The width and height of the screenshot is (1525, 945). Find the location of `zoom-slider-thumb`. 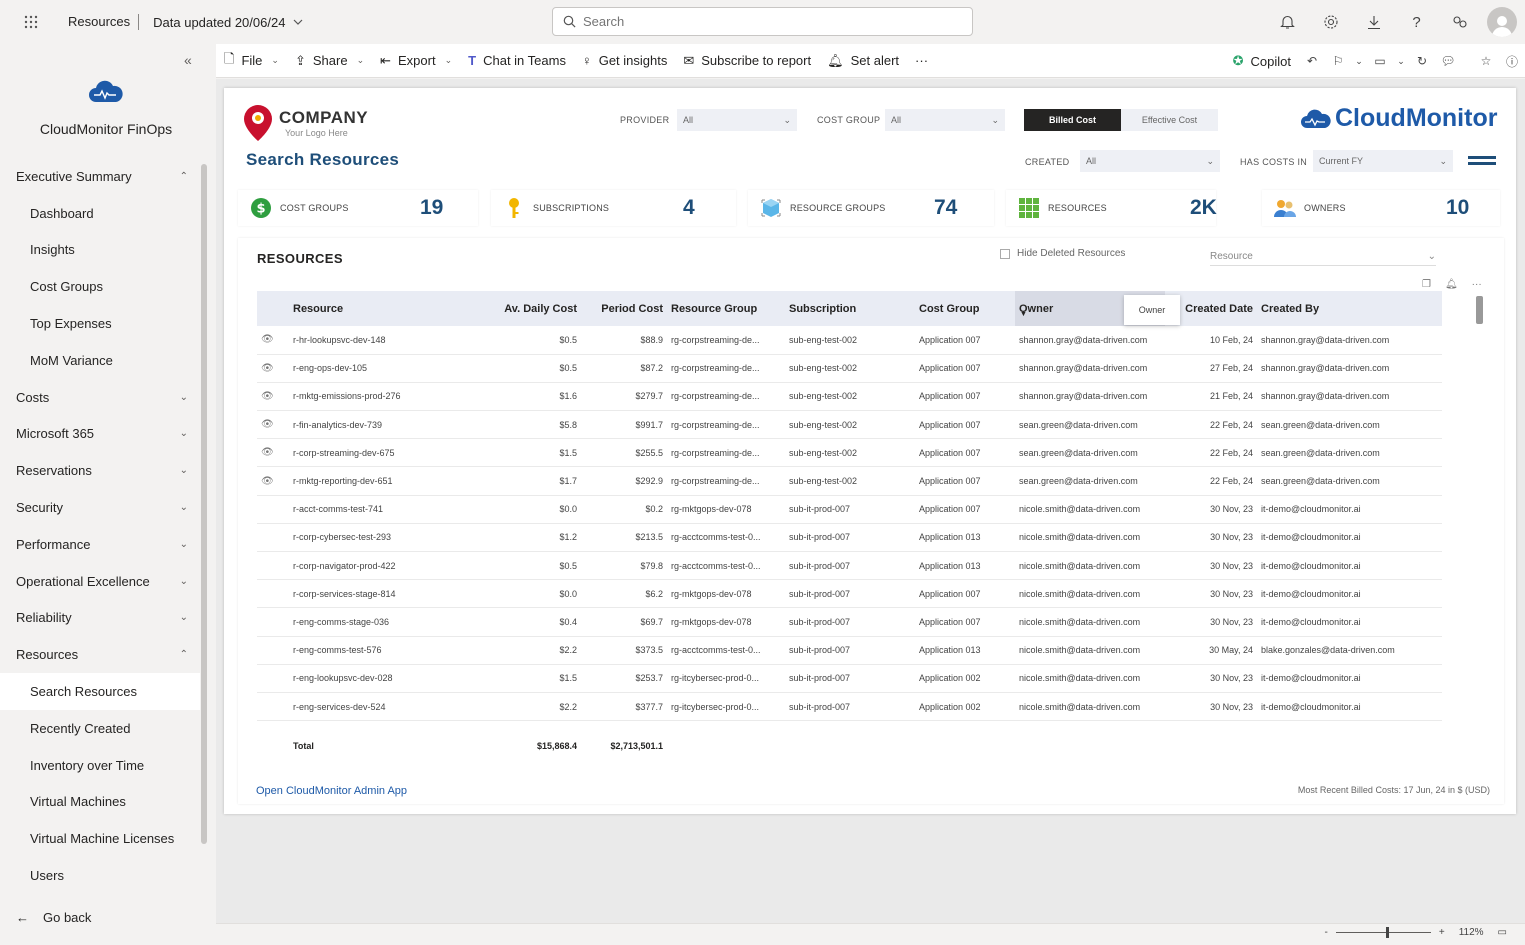

zoom-slider-thumb is located at coordinates (1387, 932).